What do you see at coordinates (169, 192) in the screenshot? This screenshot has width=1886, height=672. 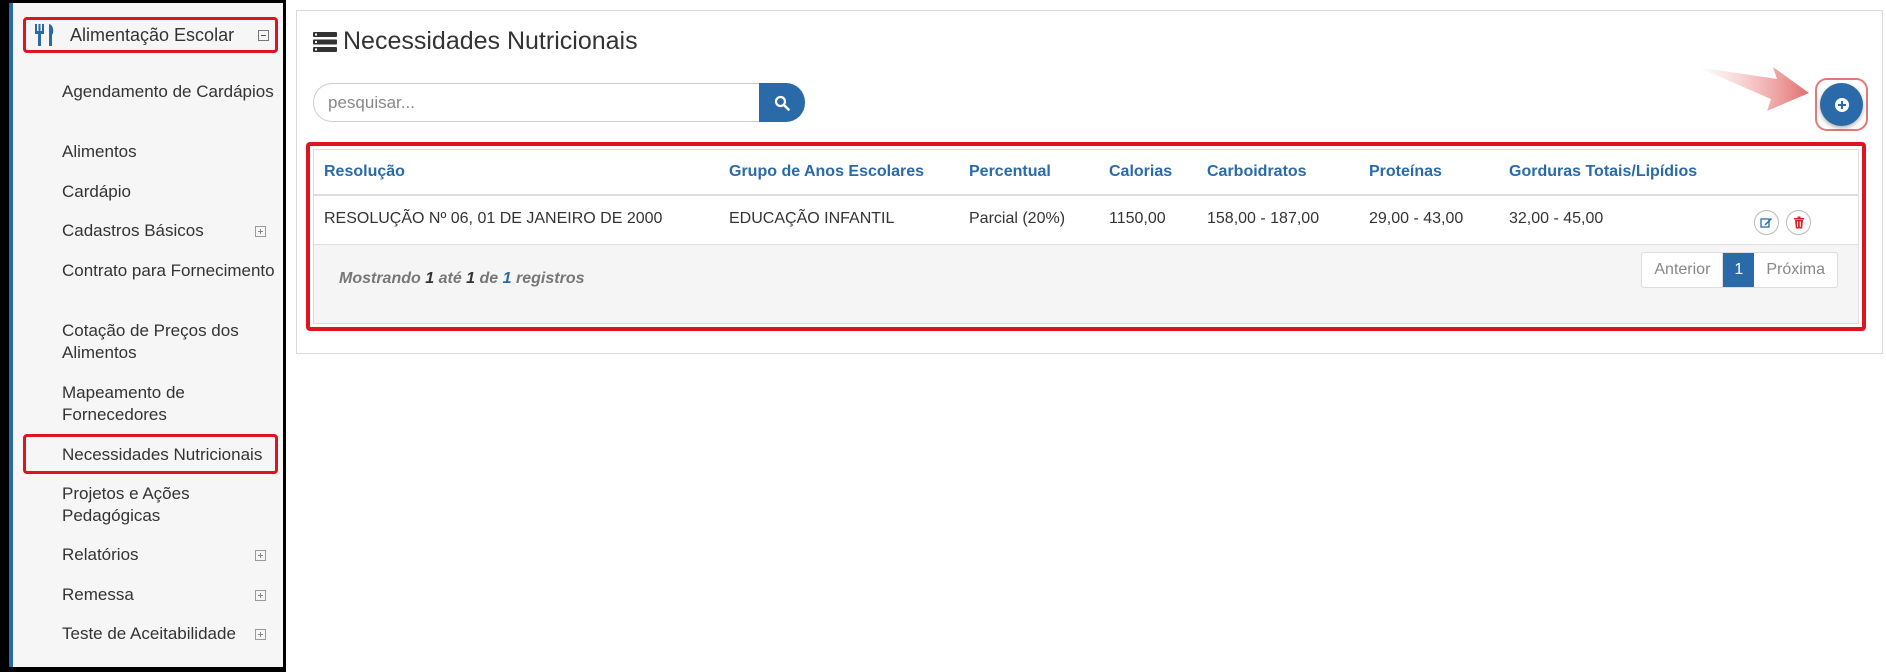 I see `sidebar-item-cardapio: Cardápio` at bounding box center [169, 192].